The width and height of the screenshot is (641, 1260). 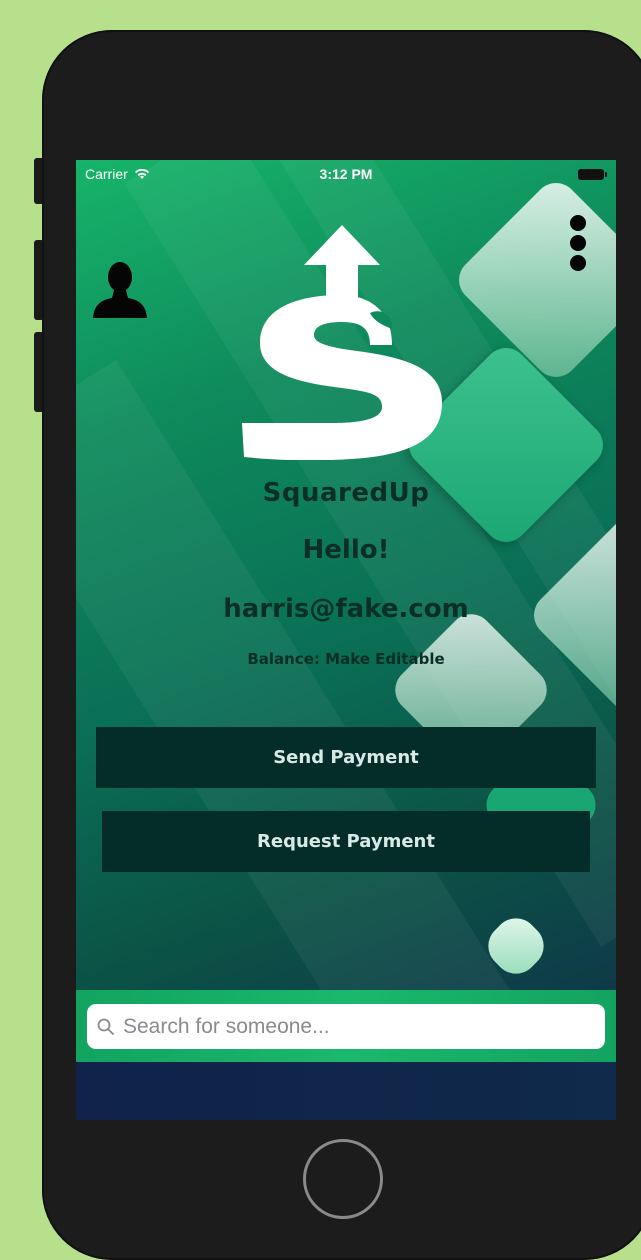 What do you see at coordinates (578, 244) in the screenshot?
I see `more-vertical-icon` at bounding box center [578, 244].